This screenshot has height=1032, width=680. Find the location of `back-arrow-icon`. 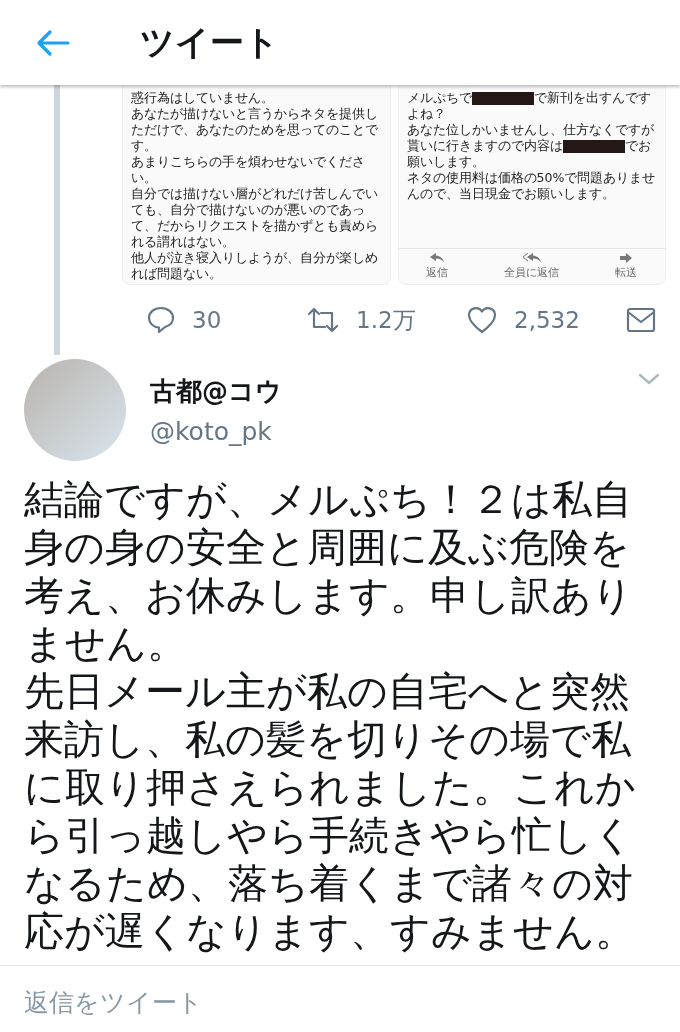

back-arrow-icon is located at coordinates (53, 42).